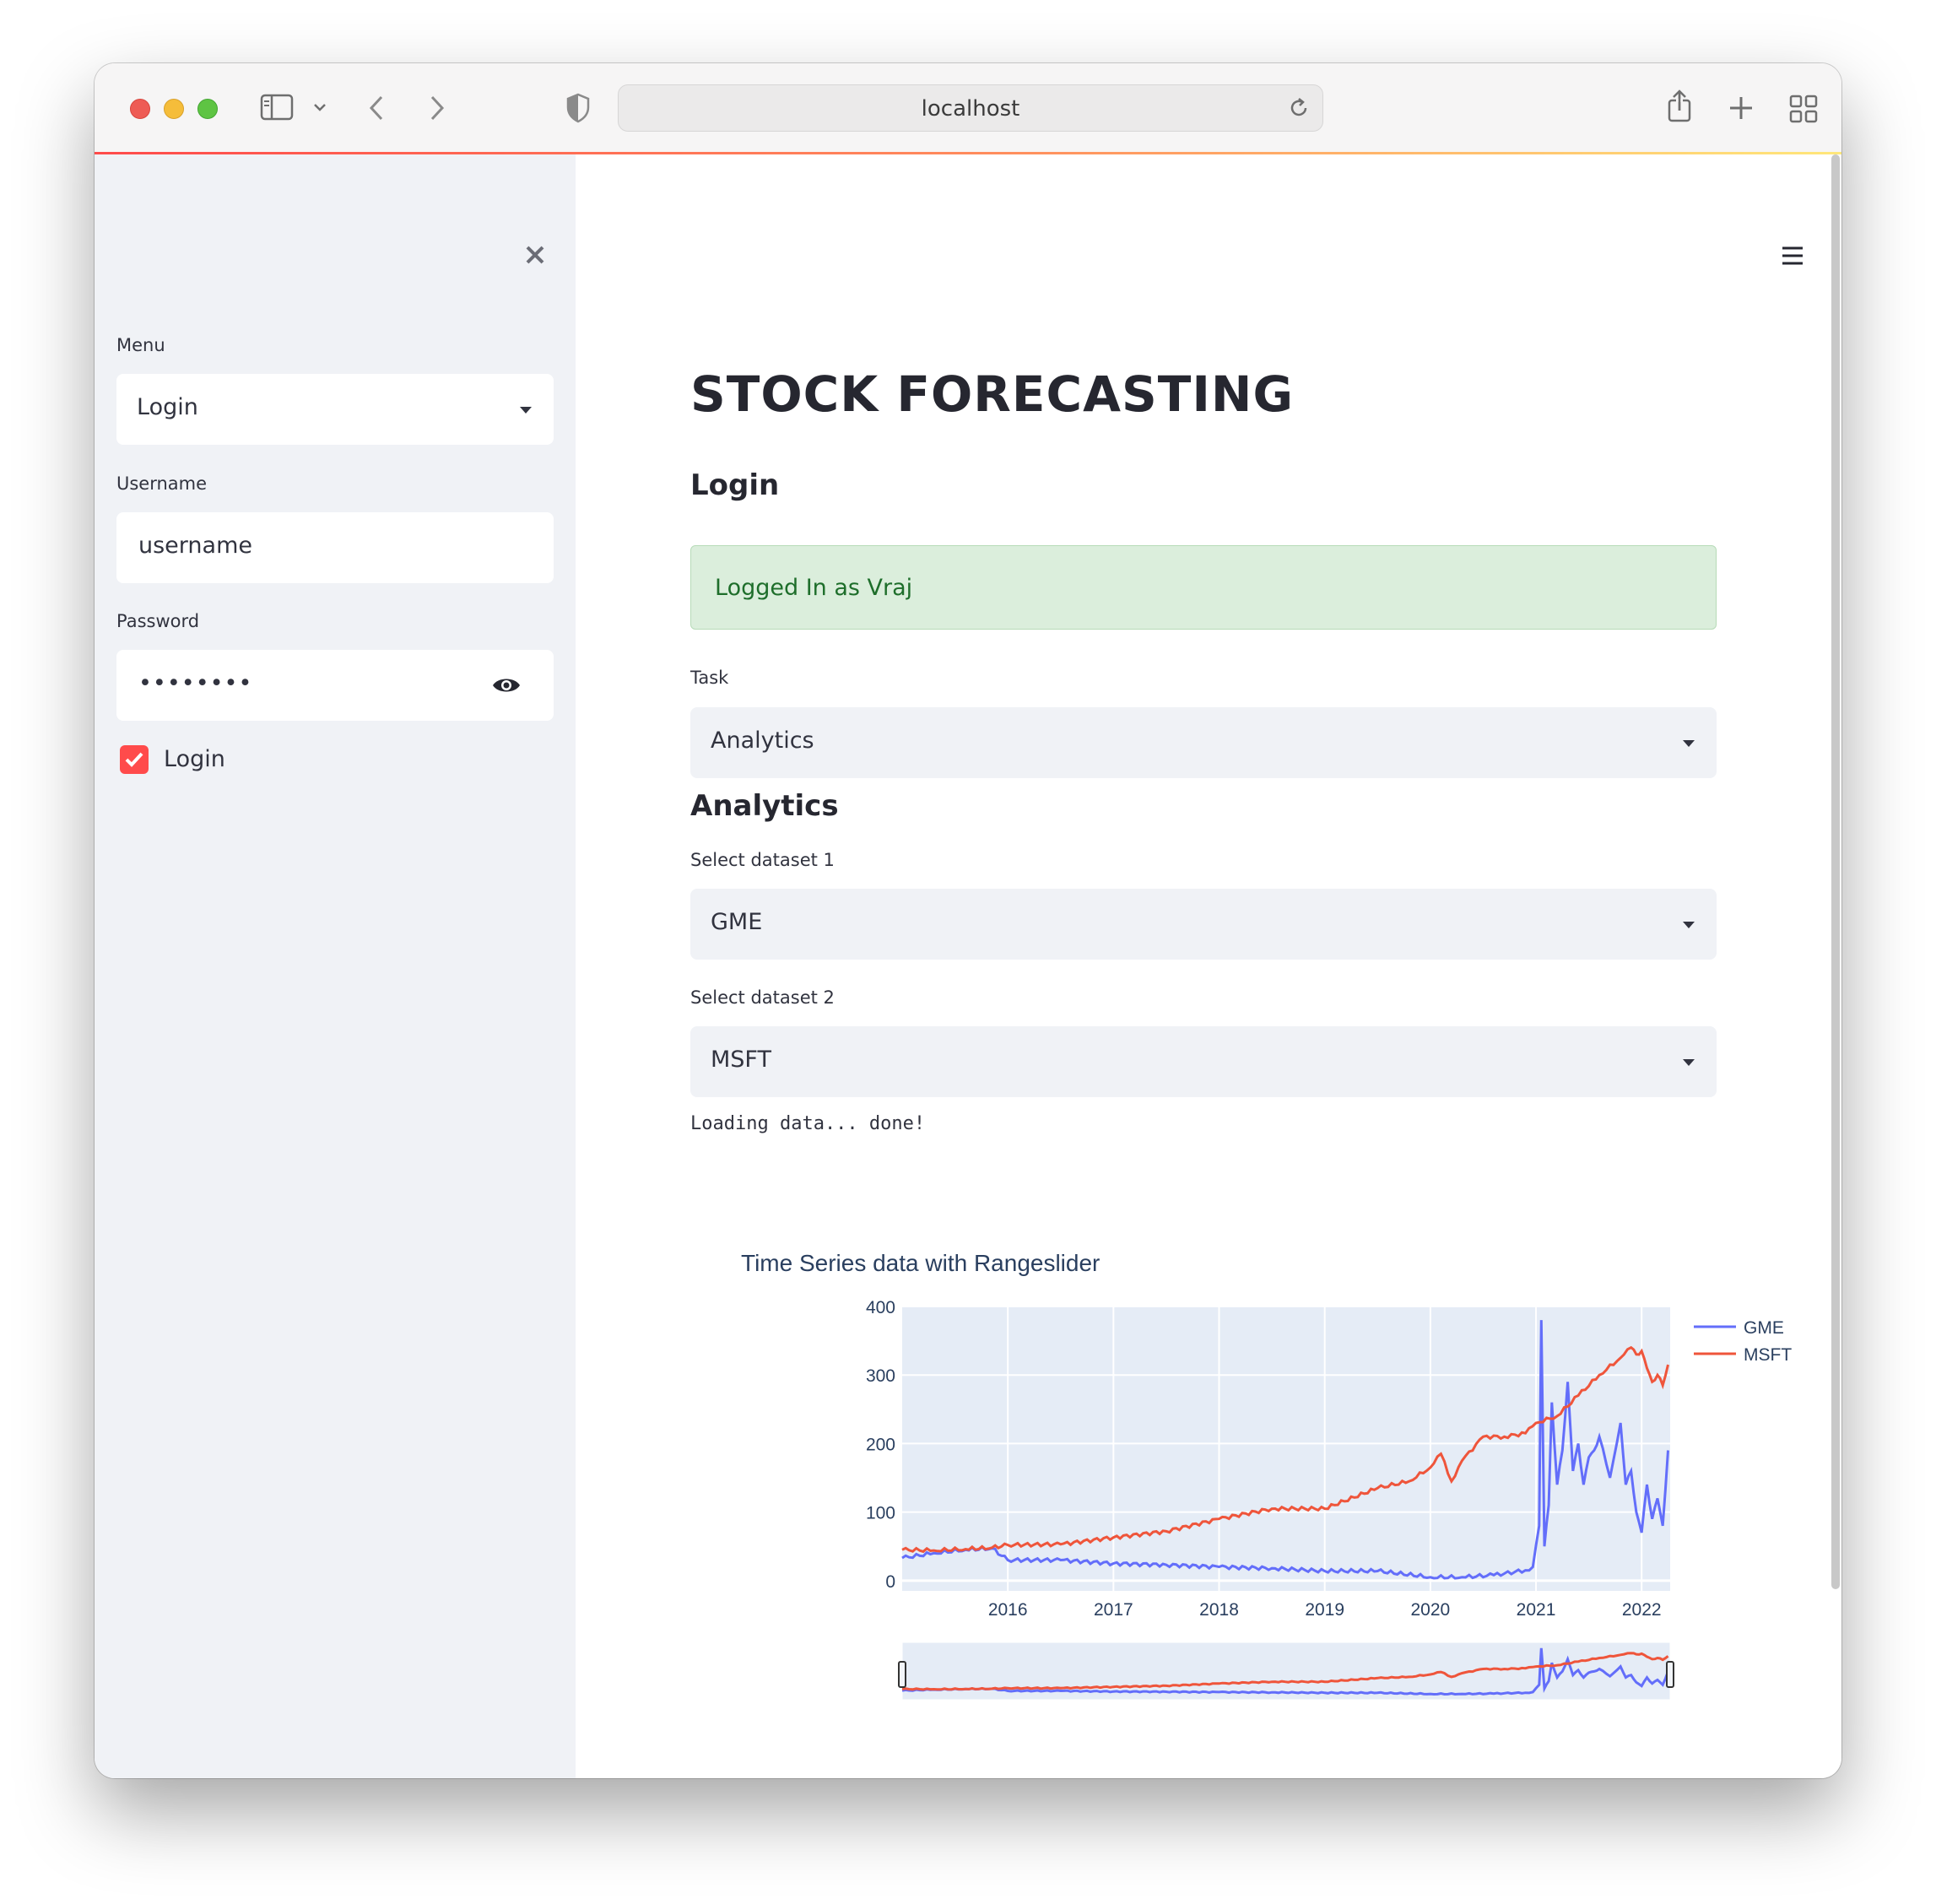  What do you see at coordinates (335, 547) in the screenshot?
I see `username-input: username` at bounding box center [335, 547].